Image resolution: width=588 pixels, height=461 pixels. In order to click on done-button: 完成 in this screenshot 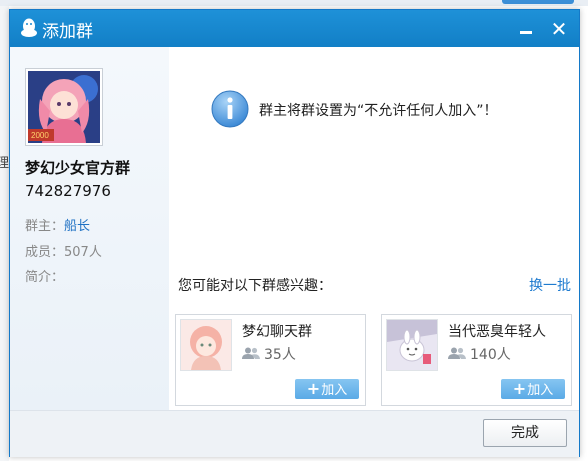, I will do `click(525, 433)`.